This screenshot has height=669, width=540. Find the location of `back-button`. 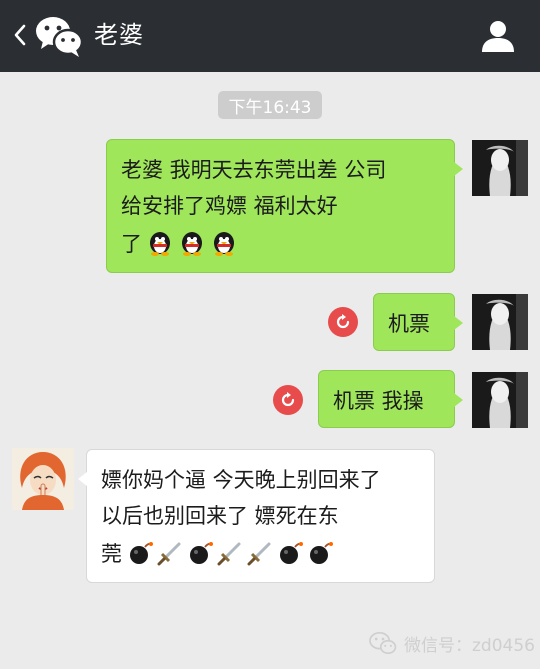

back-button is located at coordinates (20, 35).